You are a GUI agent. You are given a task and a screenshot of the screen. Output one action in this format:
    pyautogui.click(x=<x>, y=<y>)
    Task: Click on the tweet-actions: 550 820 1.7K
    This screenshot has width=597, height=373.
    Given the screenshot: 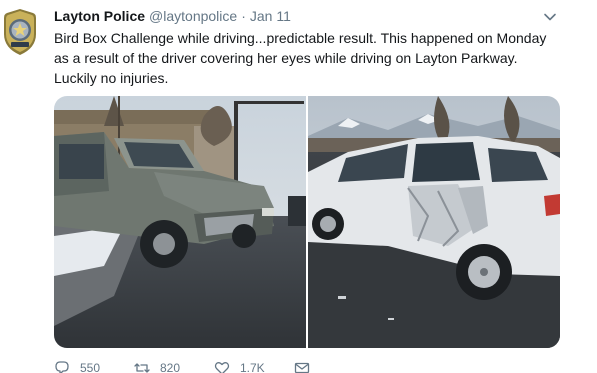 What is the action you would take?
    pyautogui.click(x=182, y=366)
    